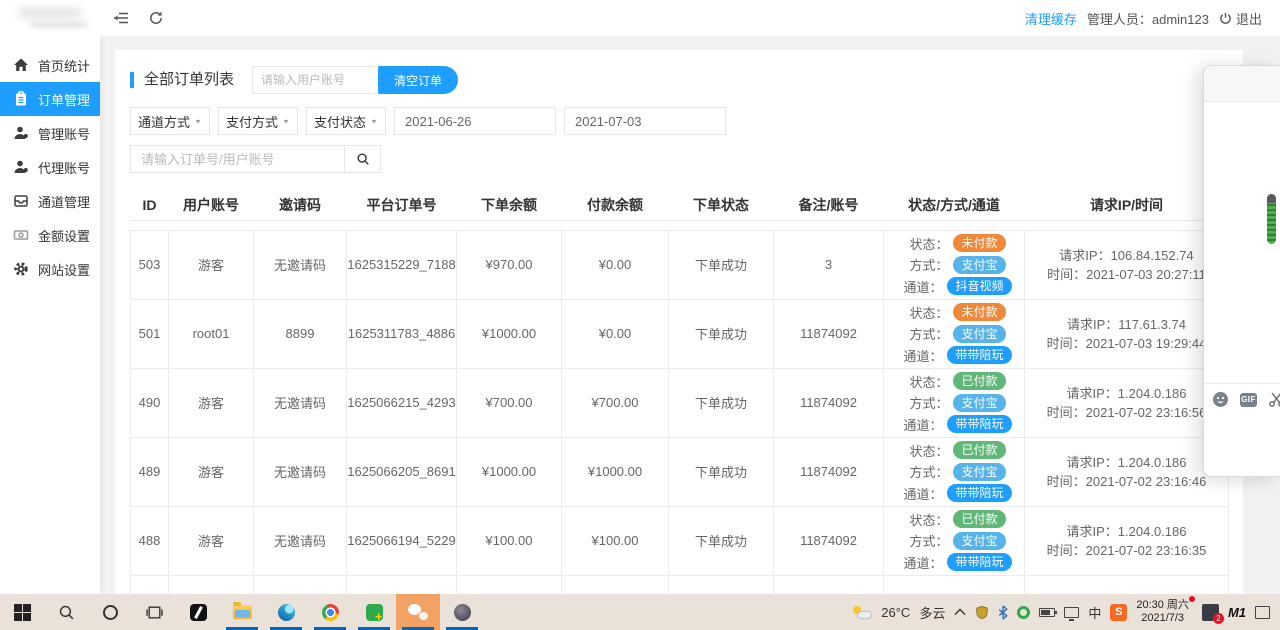  What do you see at coordinates (1051, 18) in the screenshot?
I see `clear-cache-link: 清理缓存` at bounding box center [1051, 18].